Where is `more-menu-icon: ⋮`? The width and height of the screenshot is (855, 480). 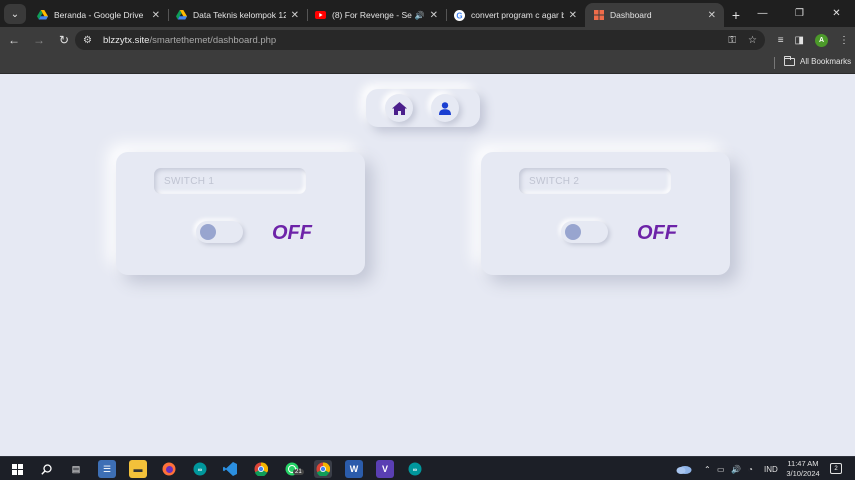
more-menu-icon: ⋮ is located at coordinates (844, 40).